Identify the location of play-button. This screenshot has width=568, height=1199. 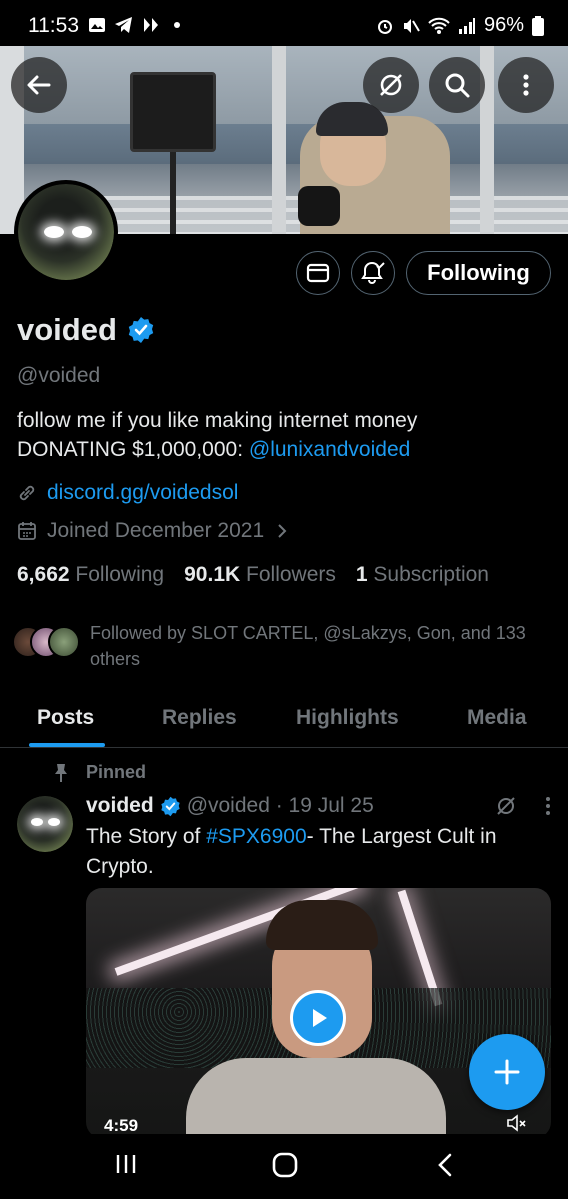
(318, 1018).